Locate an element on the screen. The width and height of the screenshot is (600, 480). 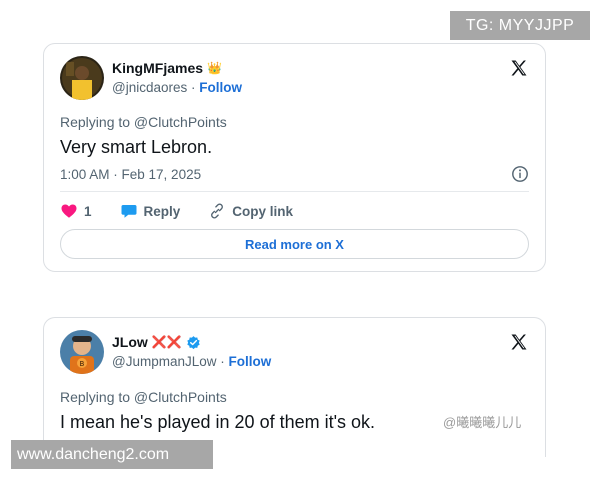
reply-label: Reply is located at coordinates (162, 211).